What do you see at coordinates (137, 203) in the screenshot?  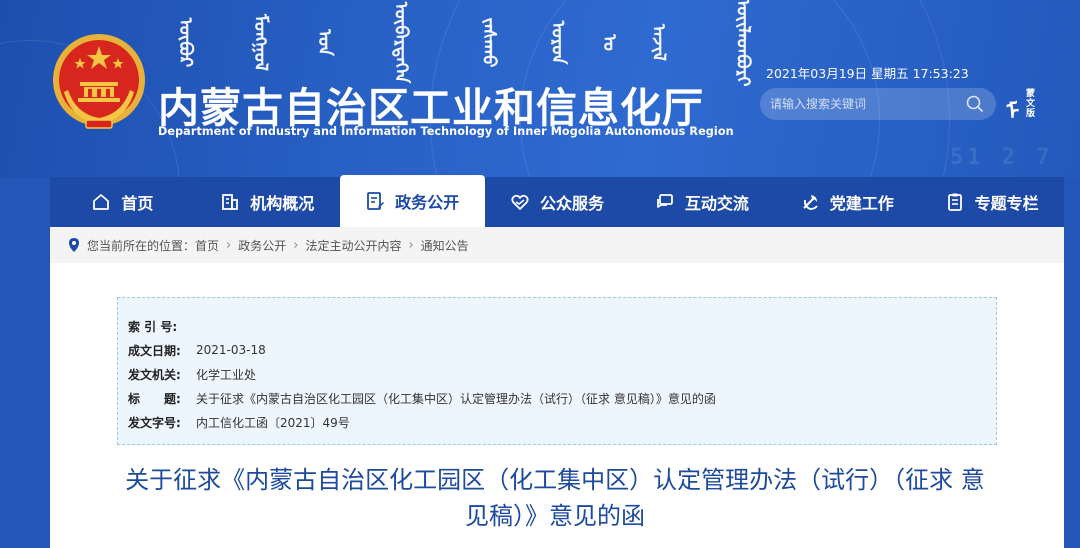 I see `nav-item-label: 首页` at bounding box center [137, 203].